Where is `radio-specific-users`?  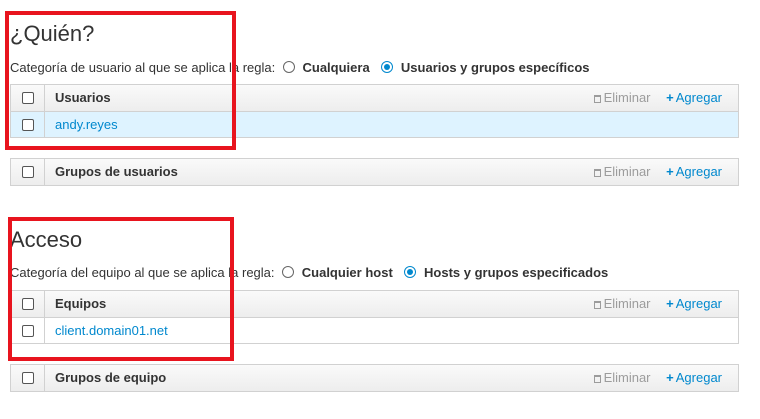
radio-specific-users is located at coordinates (387, 67).